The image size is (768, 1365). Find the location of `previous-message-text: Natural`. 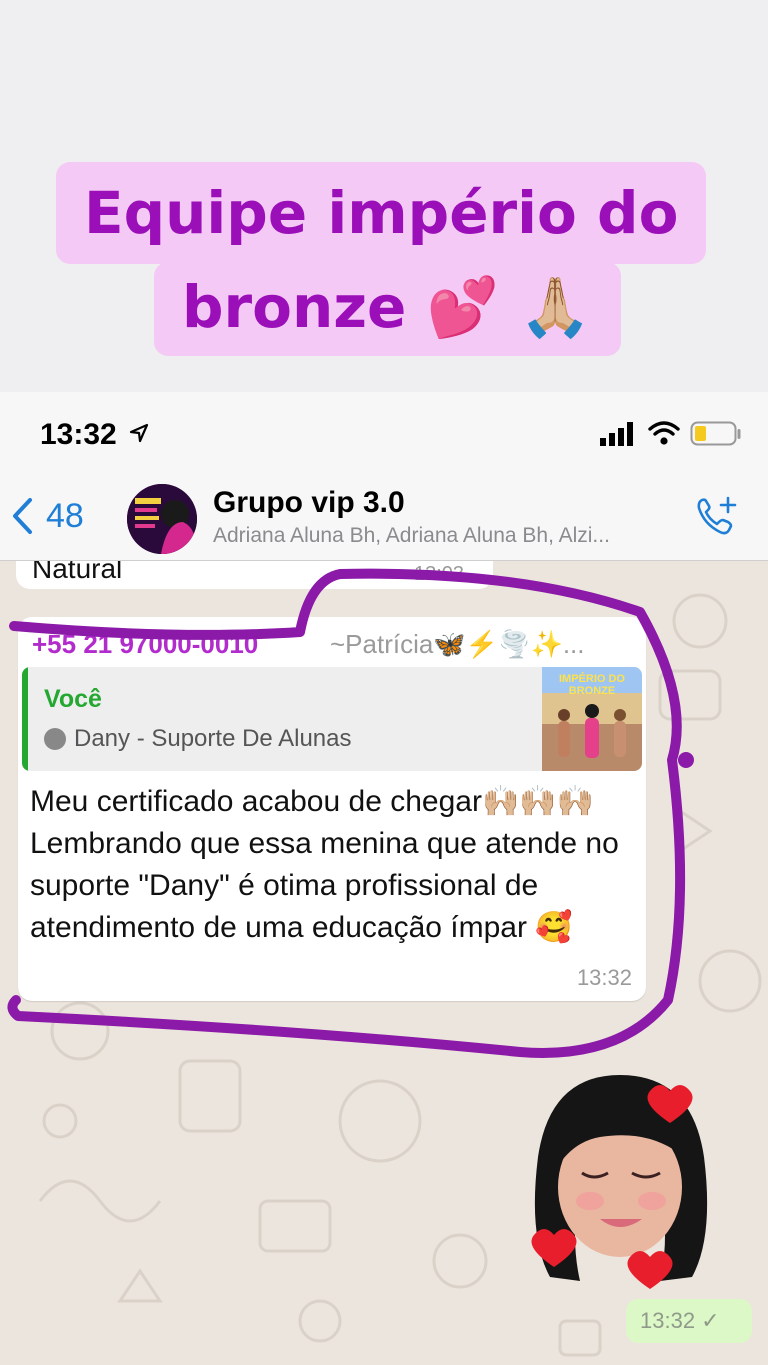

previous-message-text: Natural is located at coordinates (77, 572).